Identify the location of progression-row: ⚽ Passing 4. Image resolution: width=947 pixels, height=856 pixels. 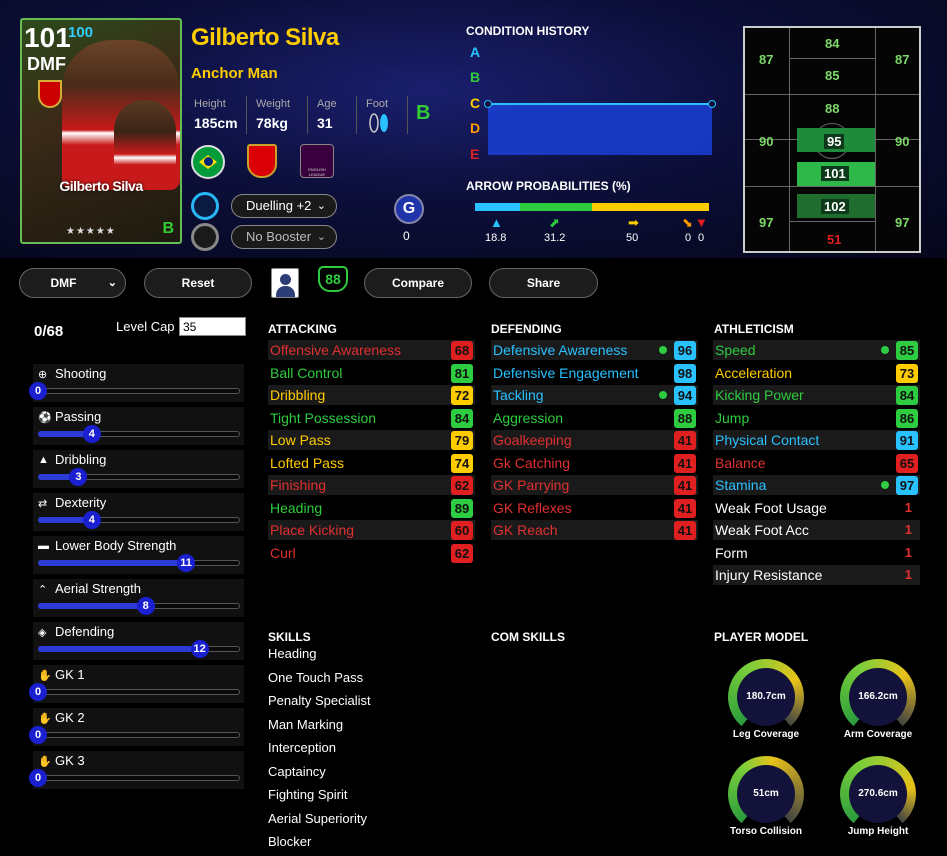
(138, 426).